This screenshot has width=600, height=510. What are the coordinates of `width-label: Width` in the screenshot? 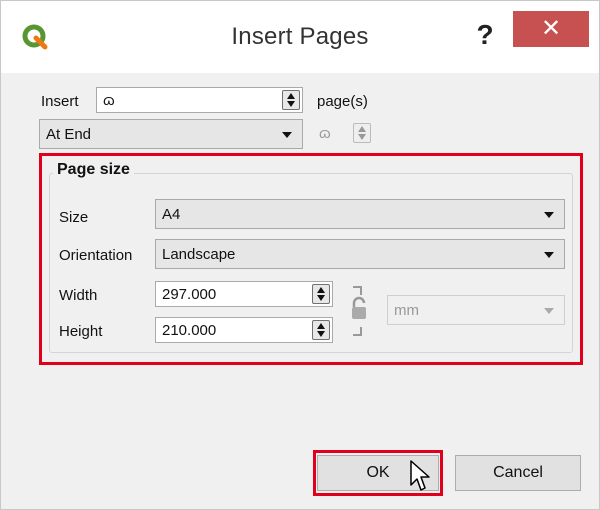 It's located at (78, 295).